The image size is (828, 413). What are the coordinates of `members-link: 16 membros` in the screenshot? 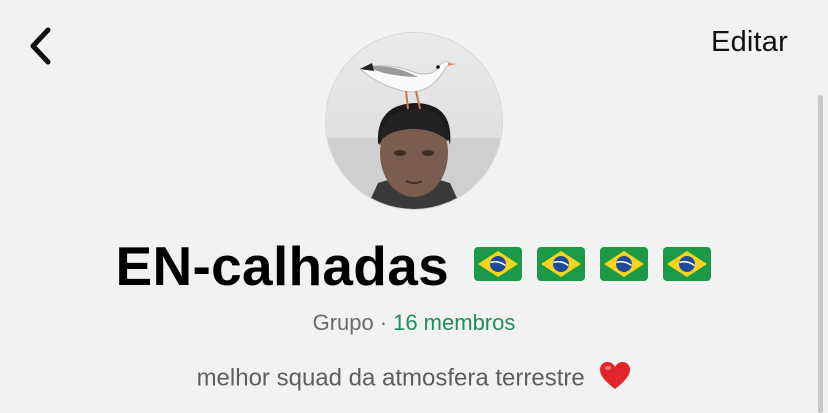 It's located at (454, 322).